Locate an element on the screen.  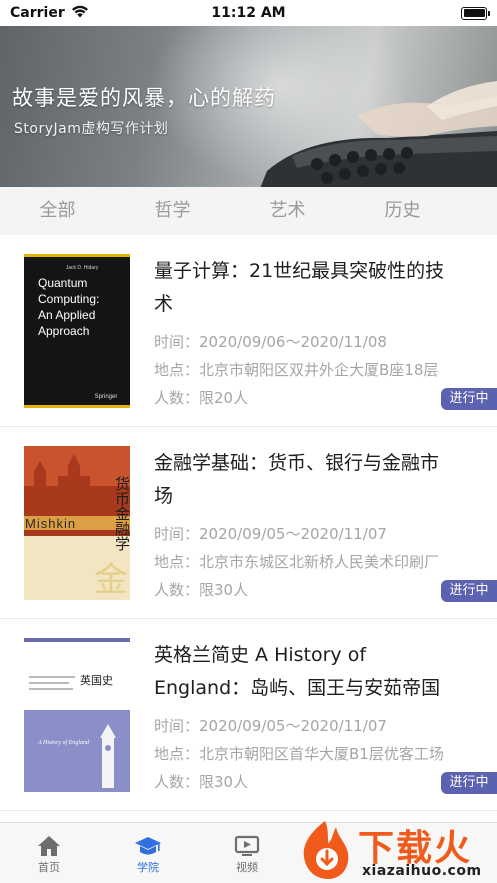
event-place: 地点：北京市朝阳区首华大厦B1层优客工场 is located at coordinates (299, 754).